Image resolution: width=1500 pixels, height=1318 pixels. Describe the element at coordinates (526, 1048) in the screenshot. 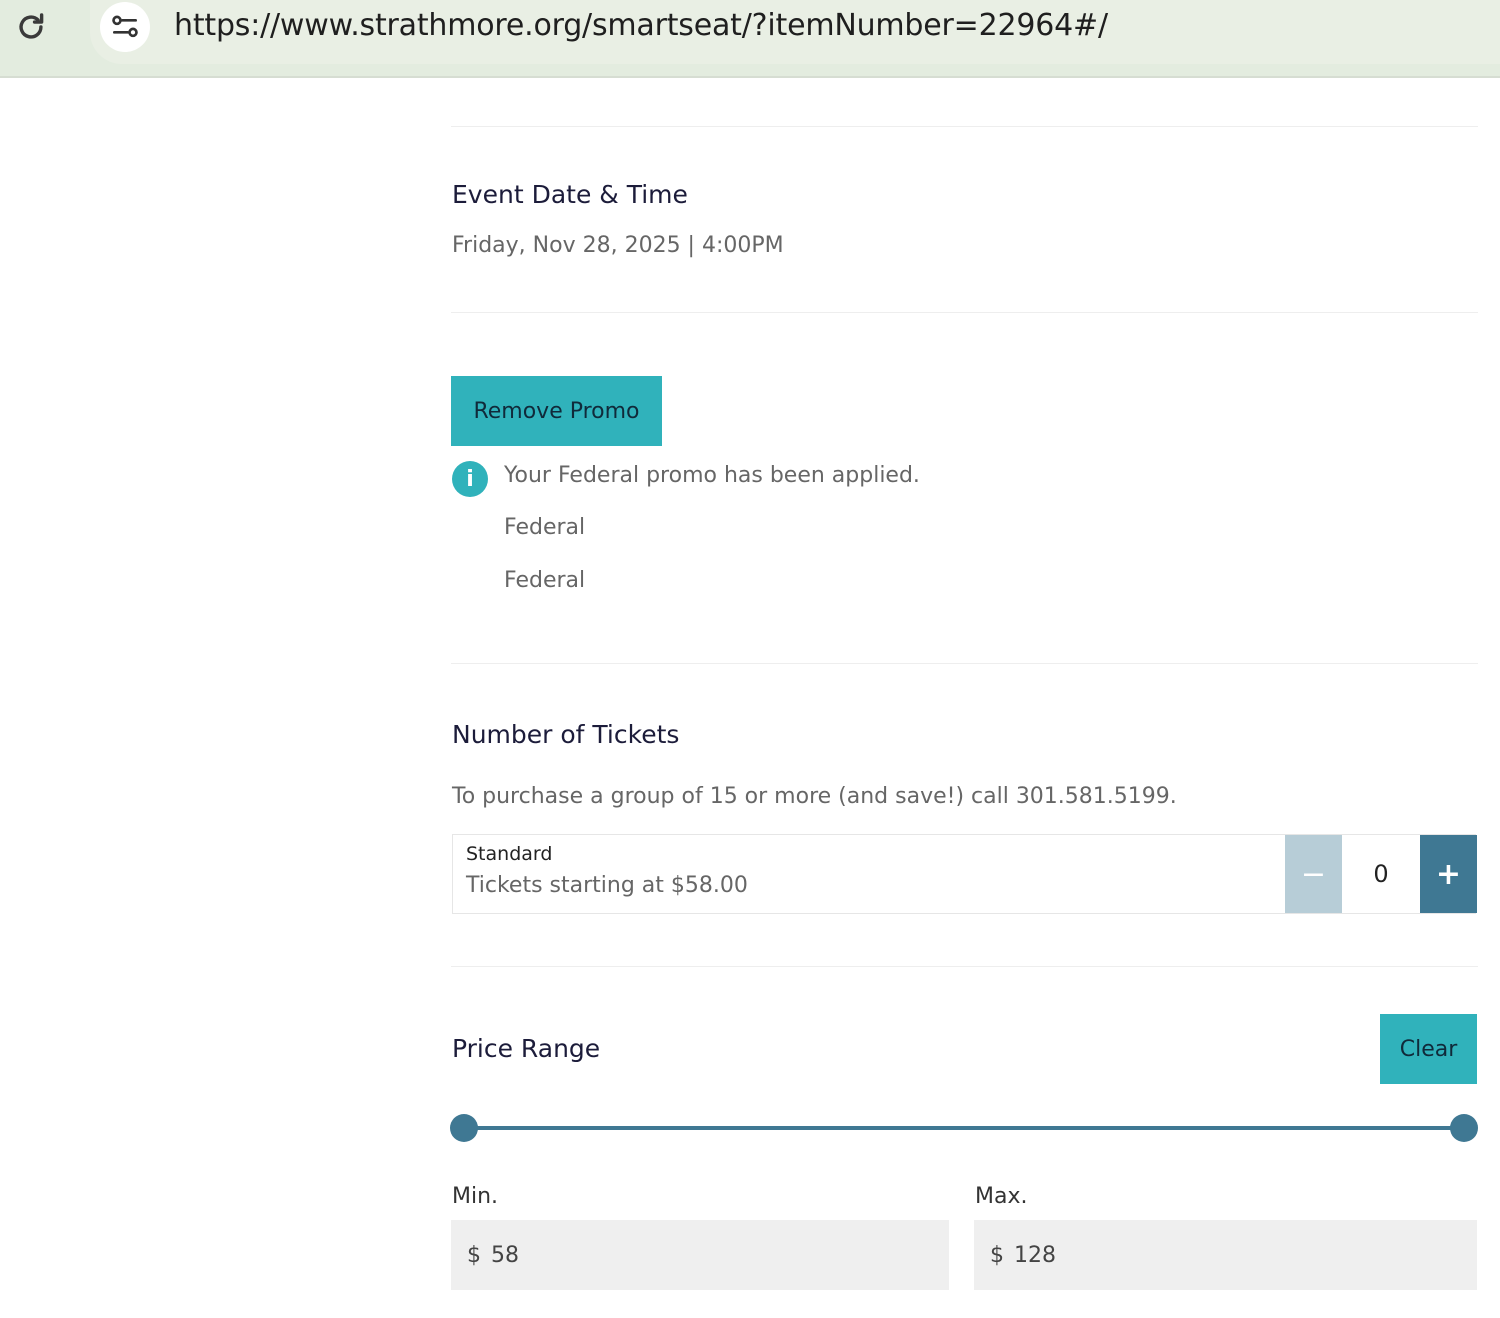

I see `price-range-heading: Price Range` at that location.